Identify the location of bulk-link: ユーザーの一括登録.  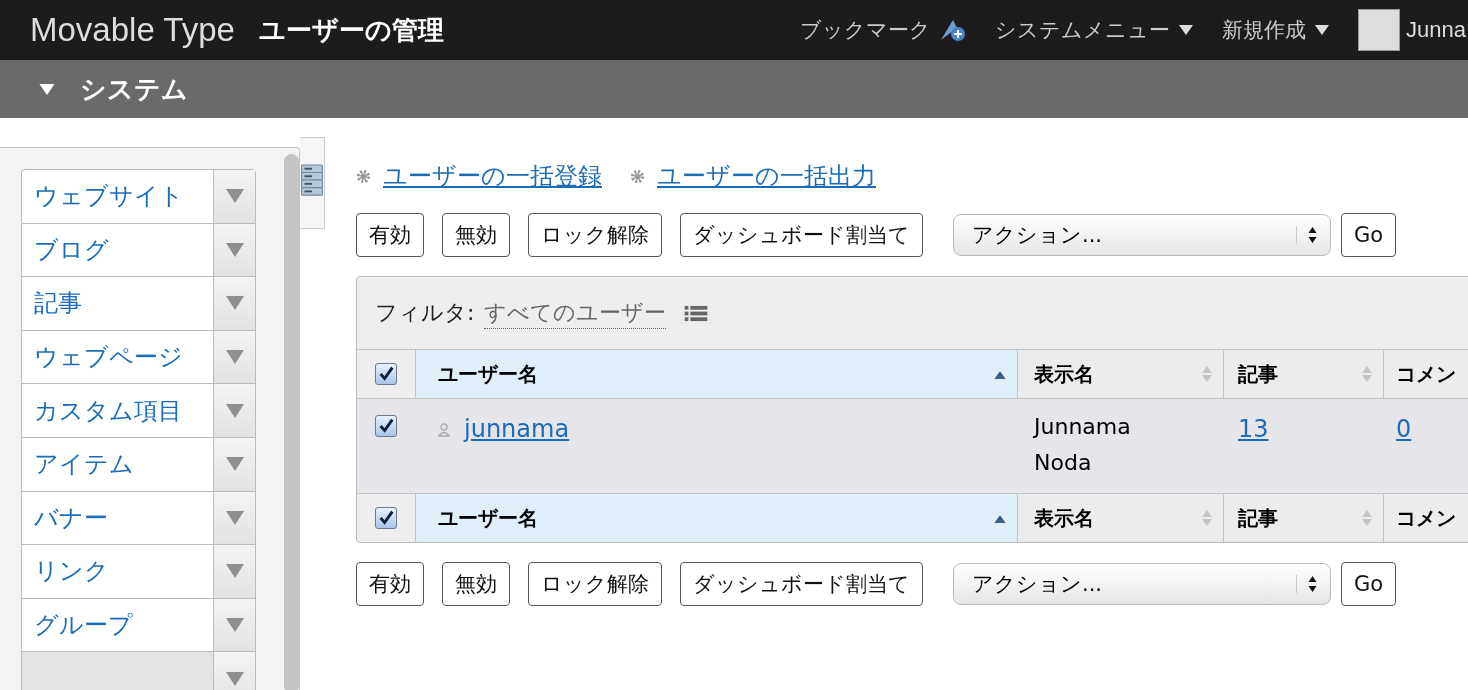
(492, 176).